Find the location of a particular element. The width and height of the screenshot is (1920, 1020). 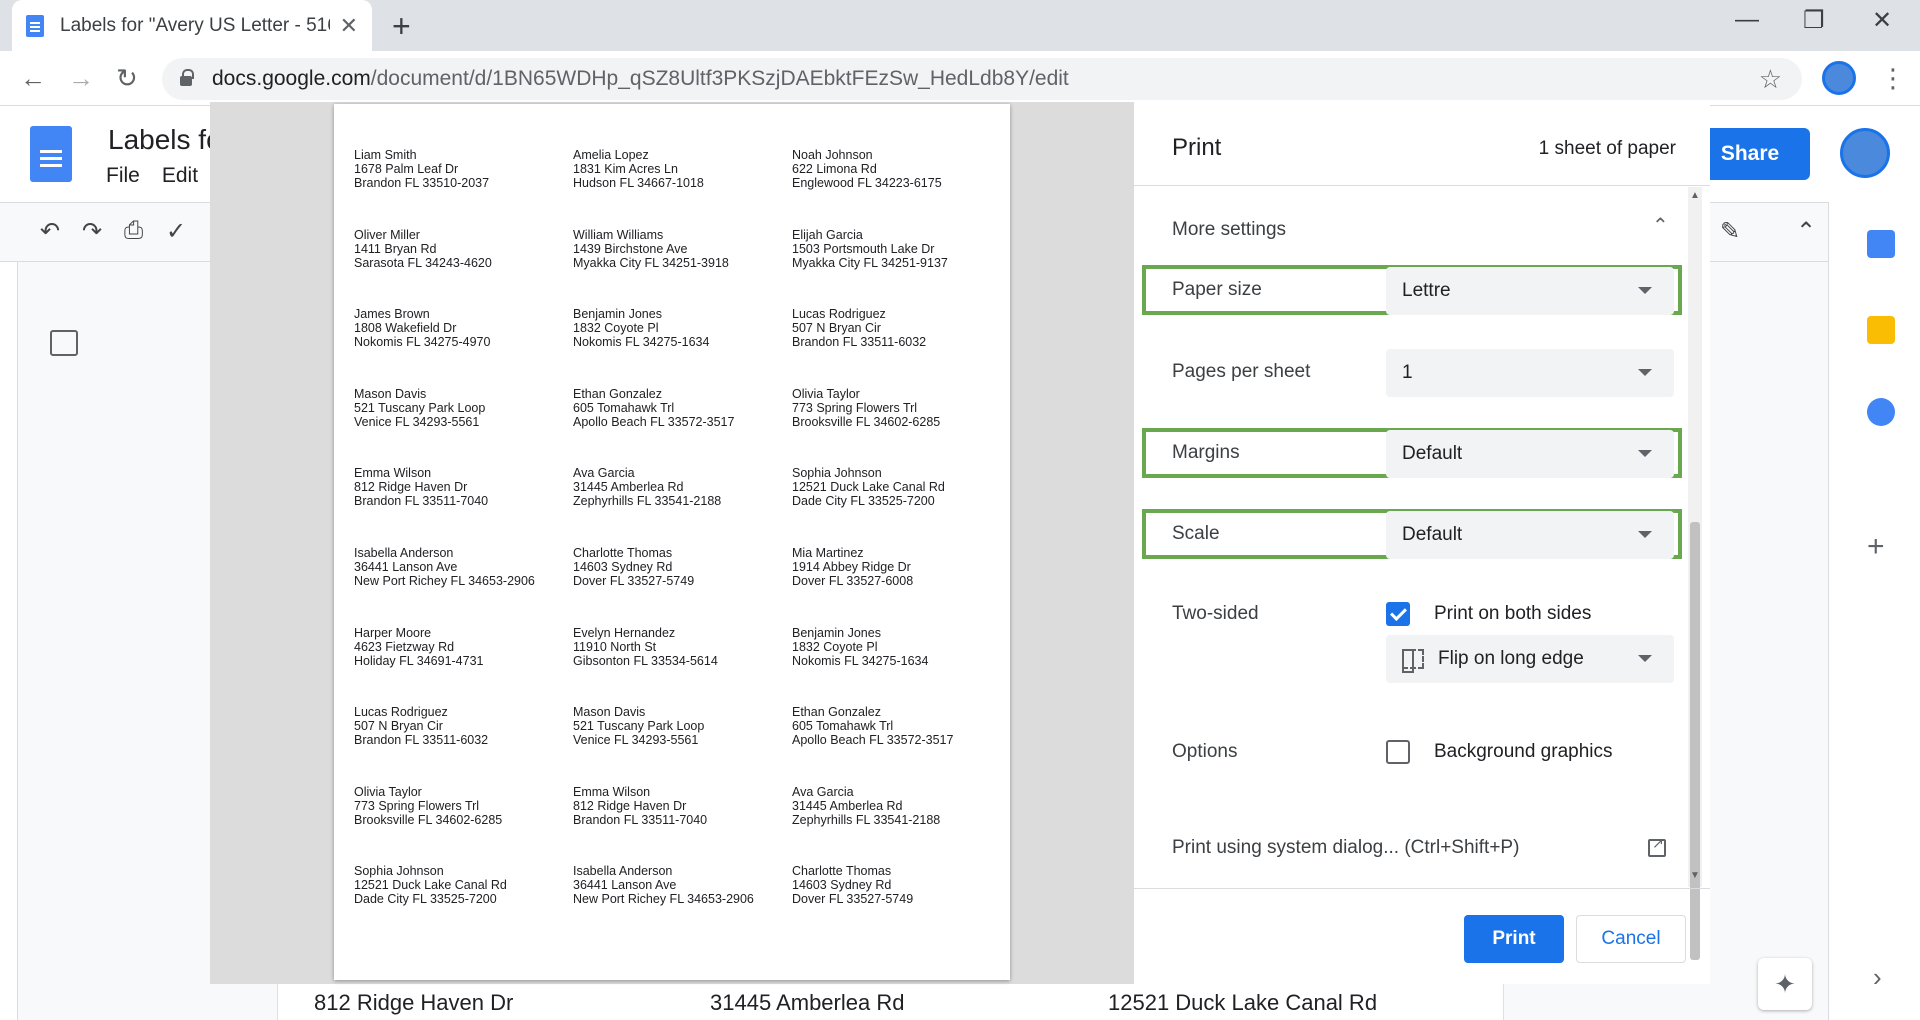

label-street: 1411 Bryan Rd is located at coordinates (395, 248).